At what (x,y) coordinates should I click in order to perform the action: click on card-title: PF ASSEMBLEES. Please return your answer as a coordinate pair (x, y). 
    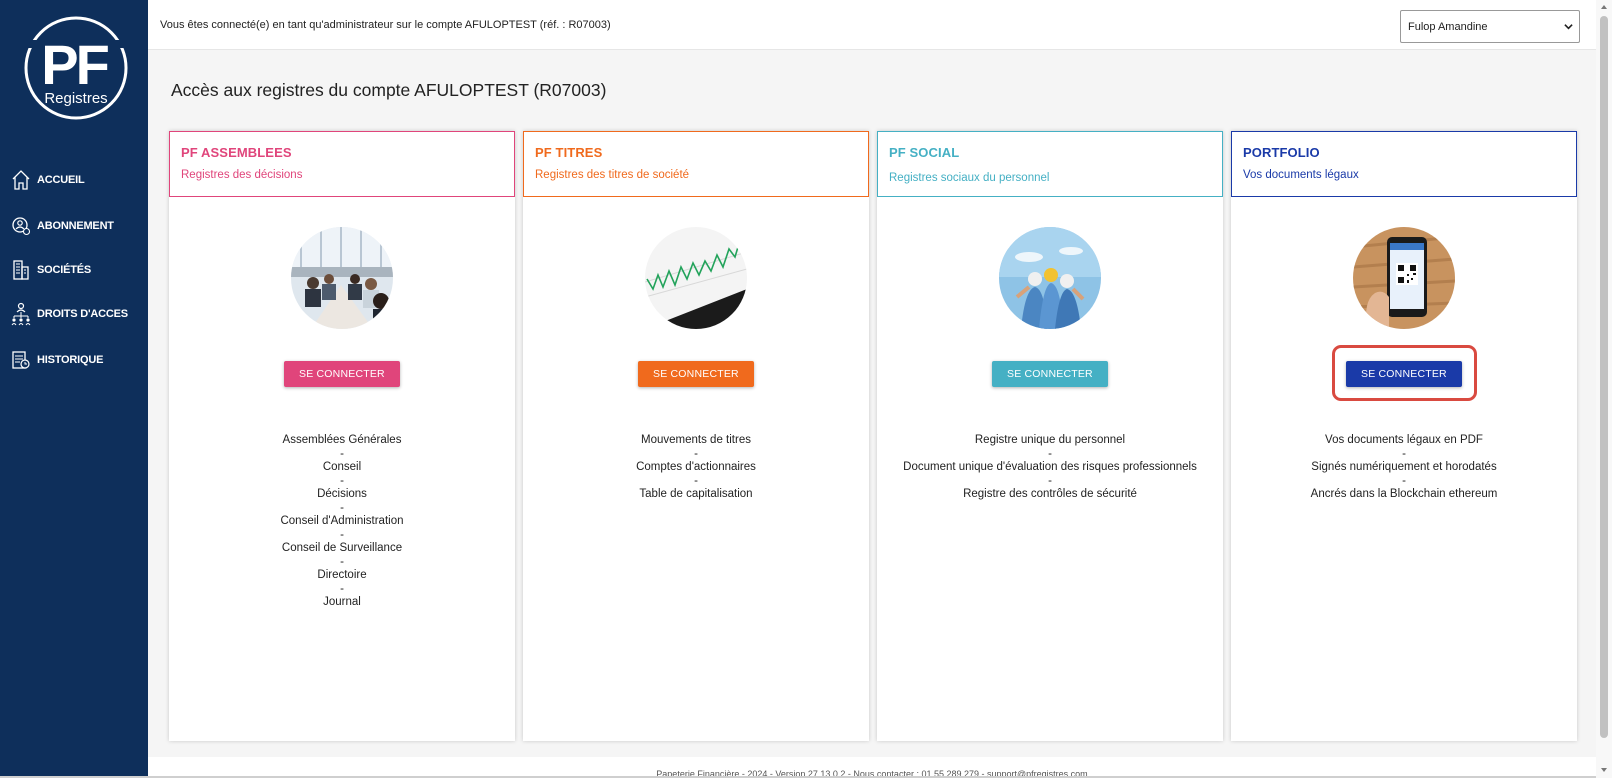
    Looking at the image, I should click on (236, 152).